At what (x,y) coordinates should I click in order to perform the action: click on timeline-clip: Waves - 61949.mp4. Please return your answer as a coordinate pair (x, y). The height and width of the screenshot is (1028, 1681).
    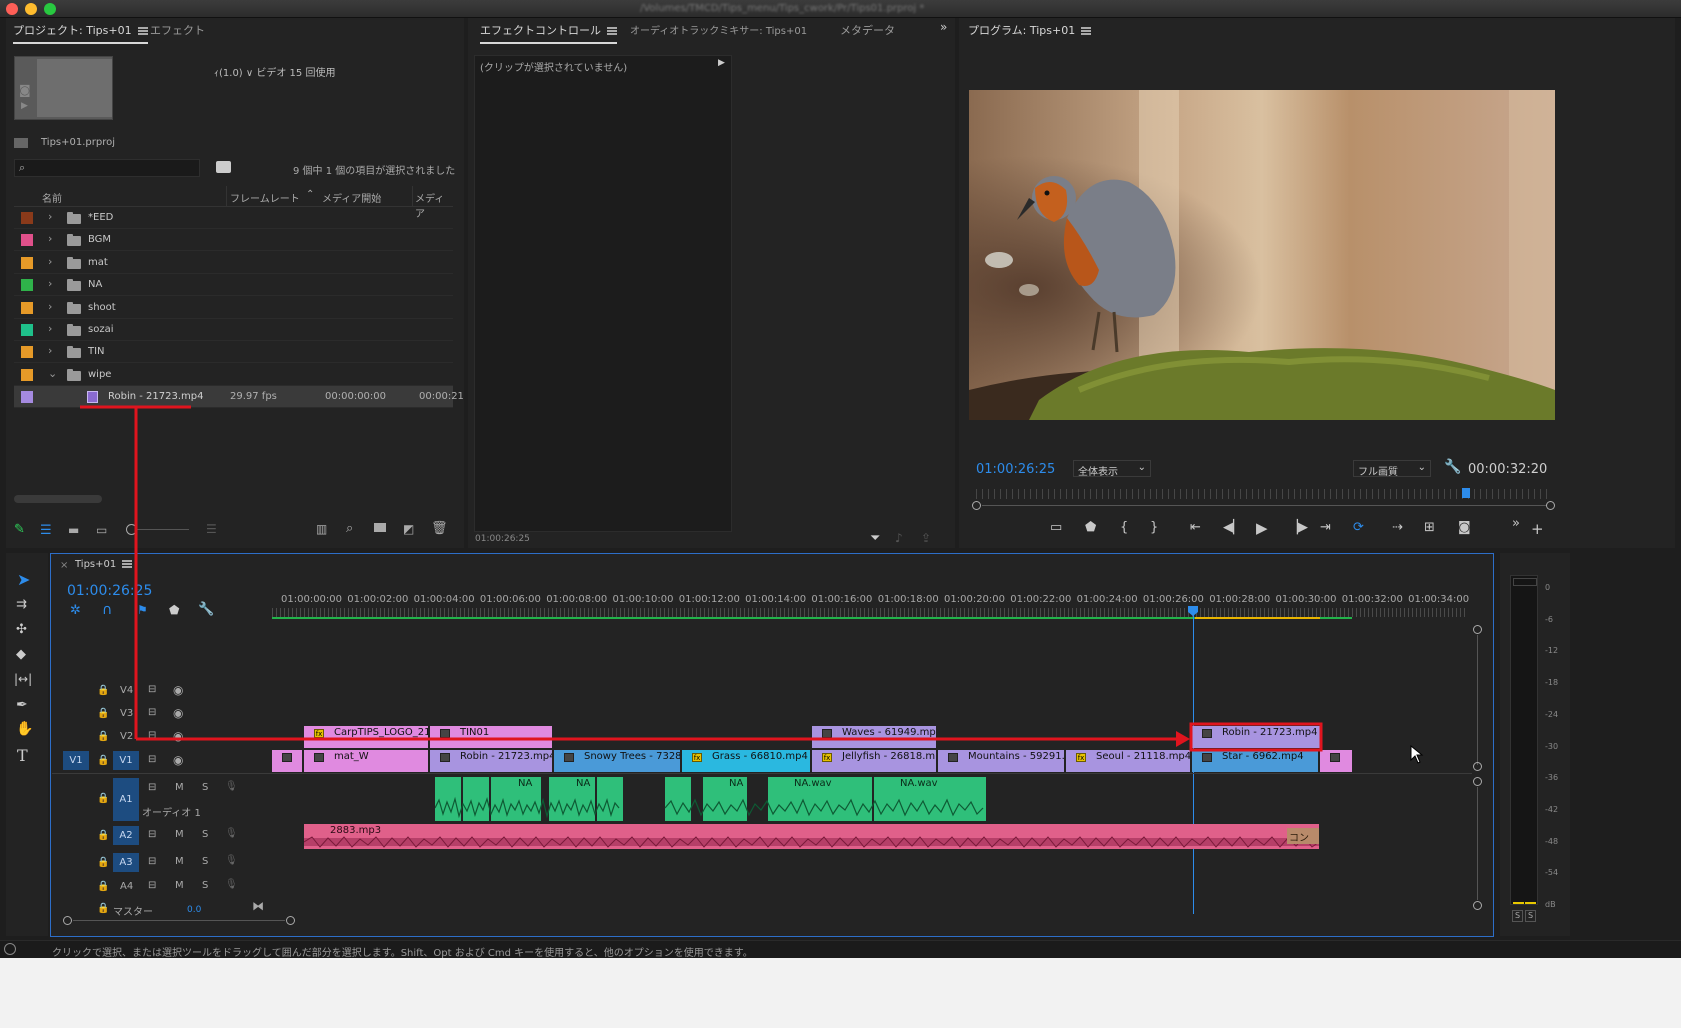
    Looking at the image, I should click on (874, 737).